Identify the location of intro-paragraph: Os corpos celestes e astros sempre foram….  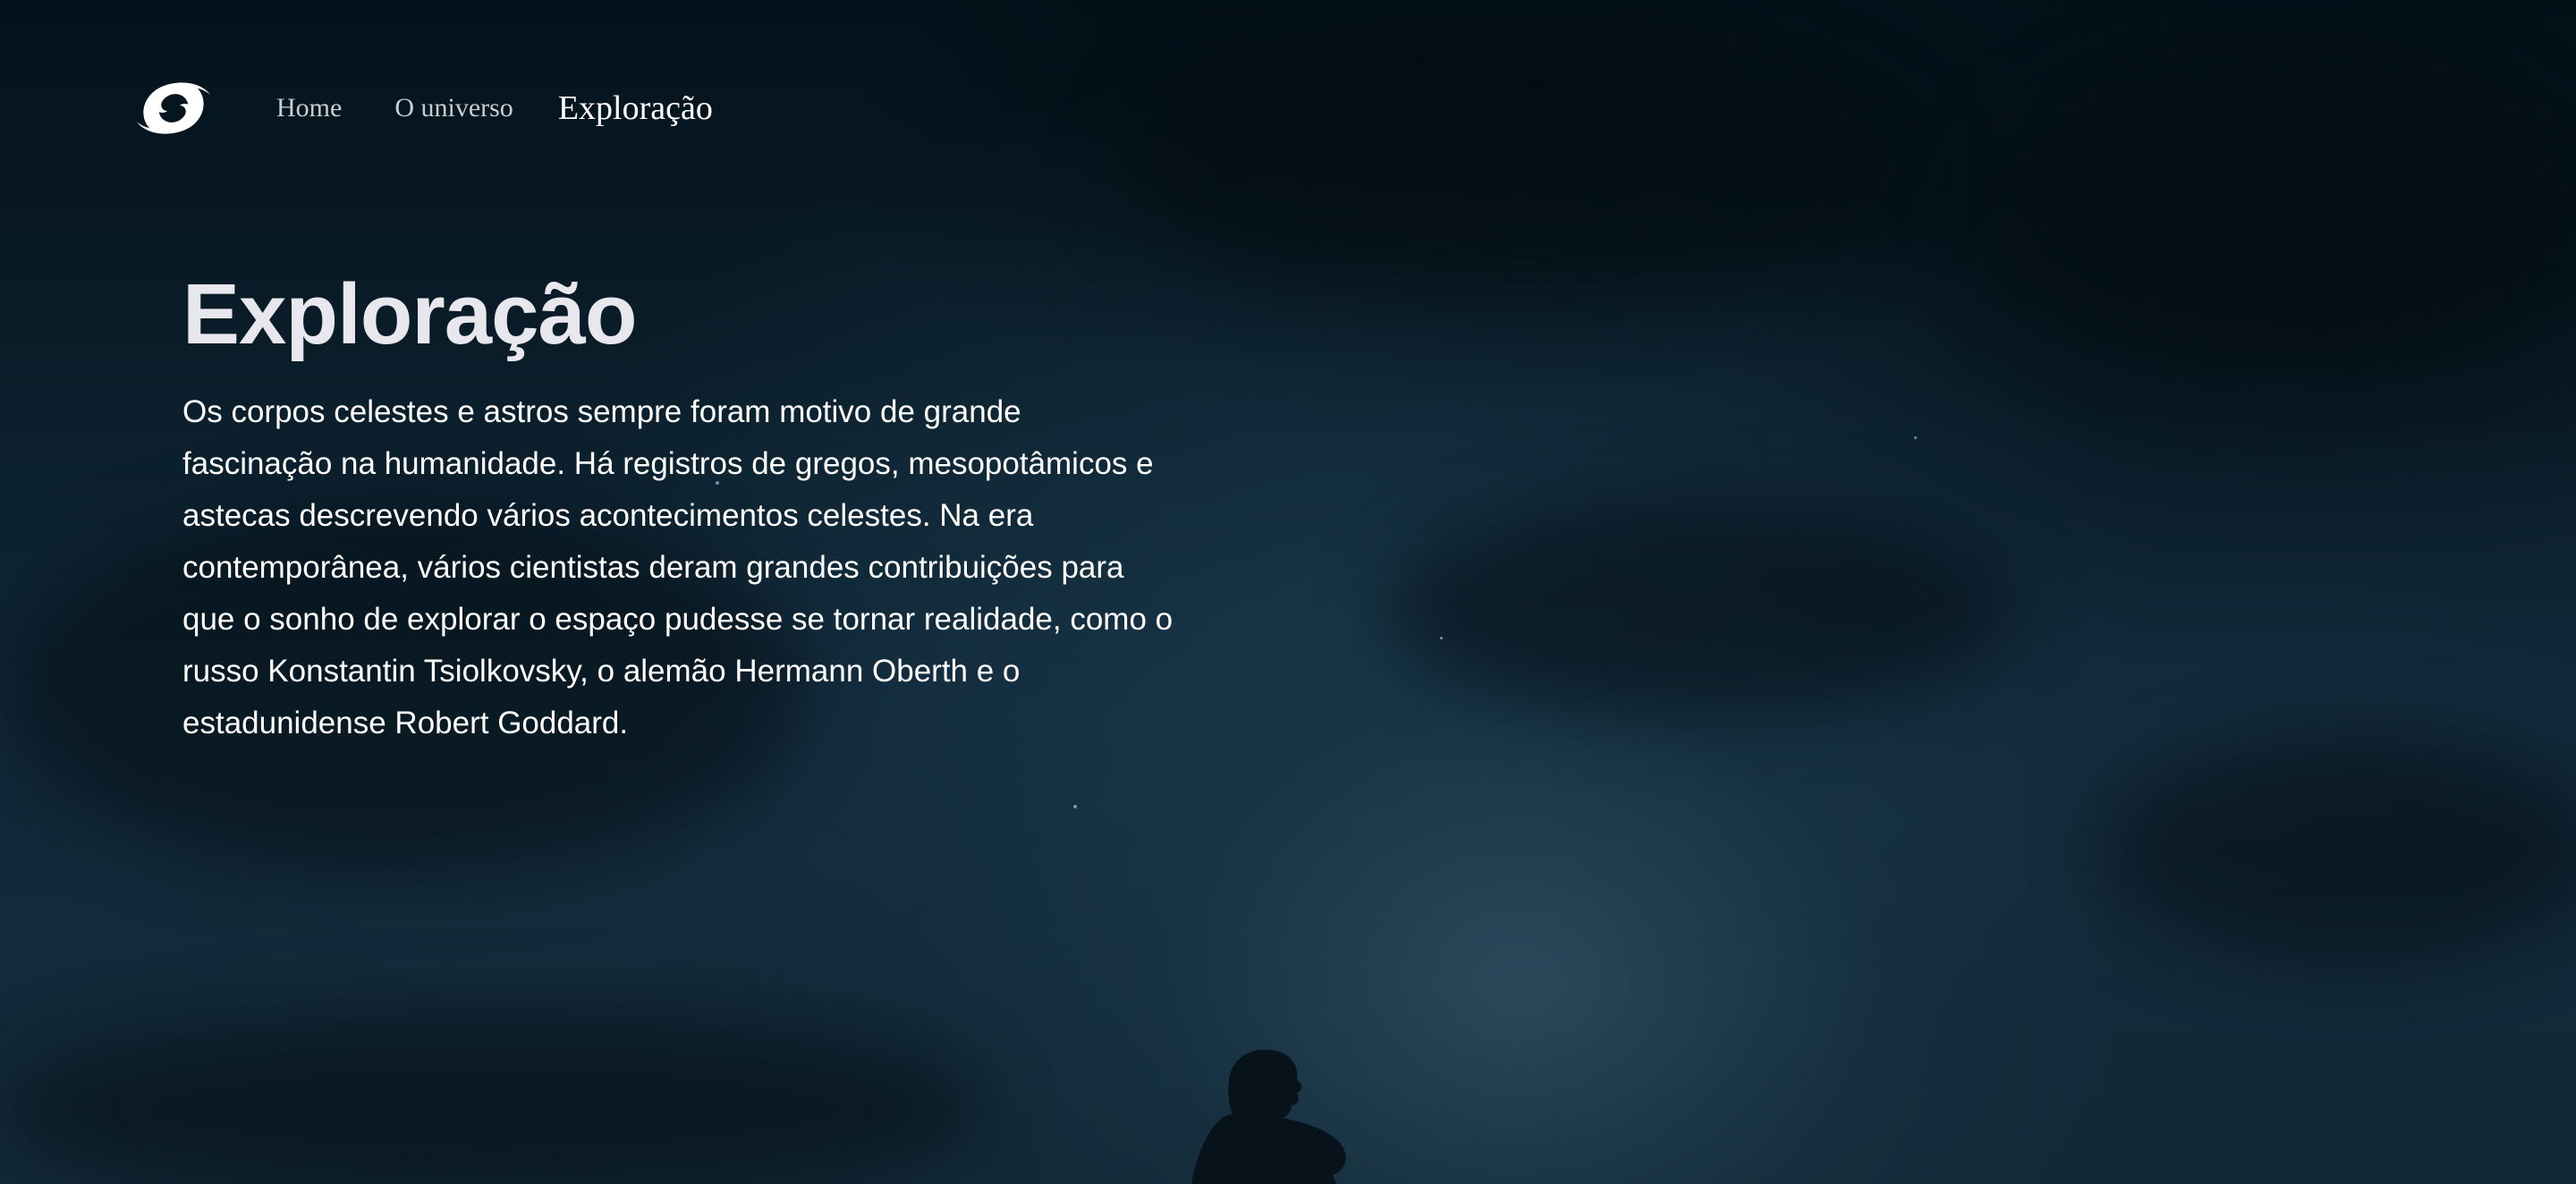
(678, 567).